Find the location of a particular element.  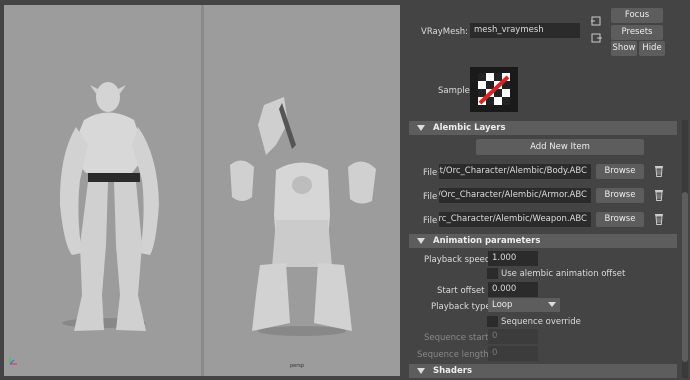

sequence-override-checkbox is located at coordinates (492, 321).